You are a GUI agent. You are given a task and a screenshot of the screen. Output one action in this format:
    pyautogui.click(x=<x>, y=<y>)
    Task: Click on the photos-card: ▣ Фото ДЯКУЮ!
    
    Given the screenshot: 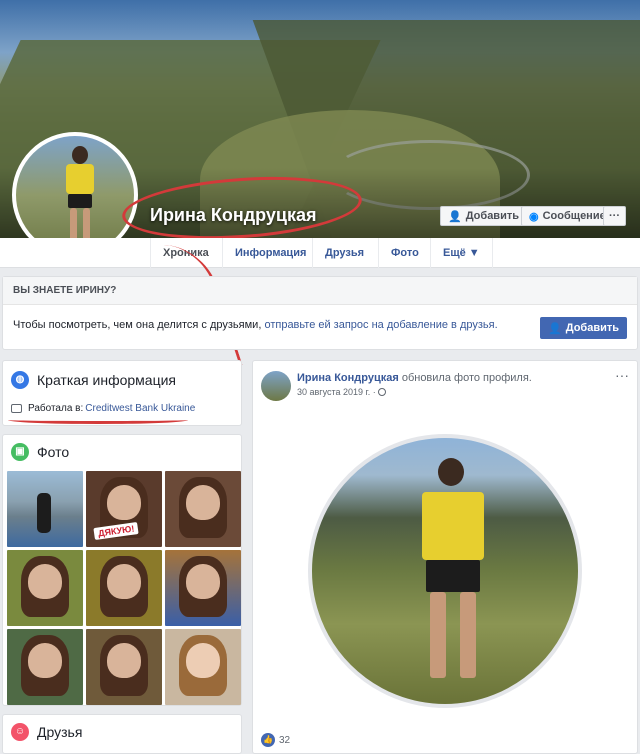 What is the action you would take?
    pyautogui.click(x=122, y=570)
    